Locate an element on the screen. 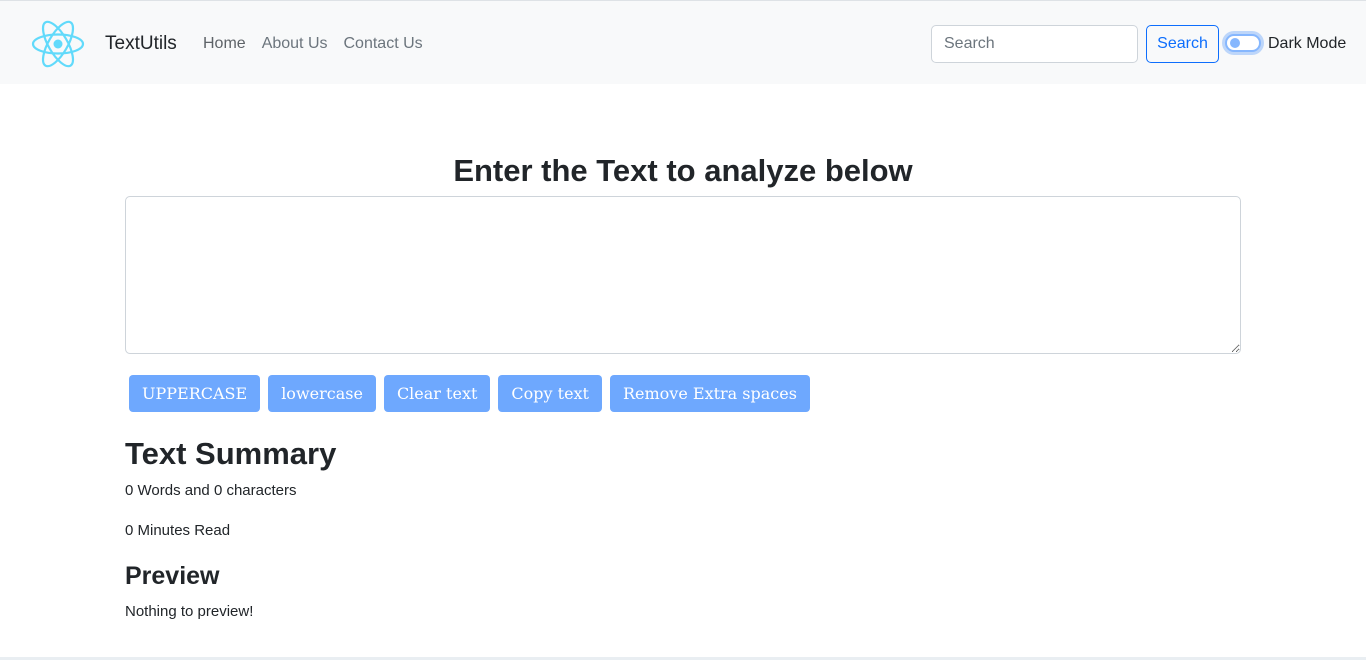 Image resolution: width=1366 pixels, height=660 pixels. nav-links: Home About Us Contact Us is located at coordinates (313, 44).